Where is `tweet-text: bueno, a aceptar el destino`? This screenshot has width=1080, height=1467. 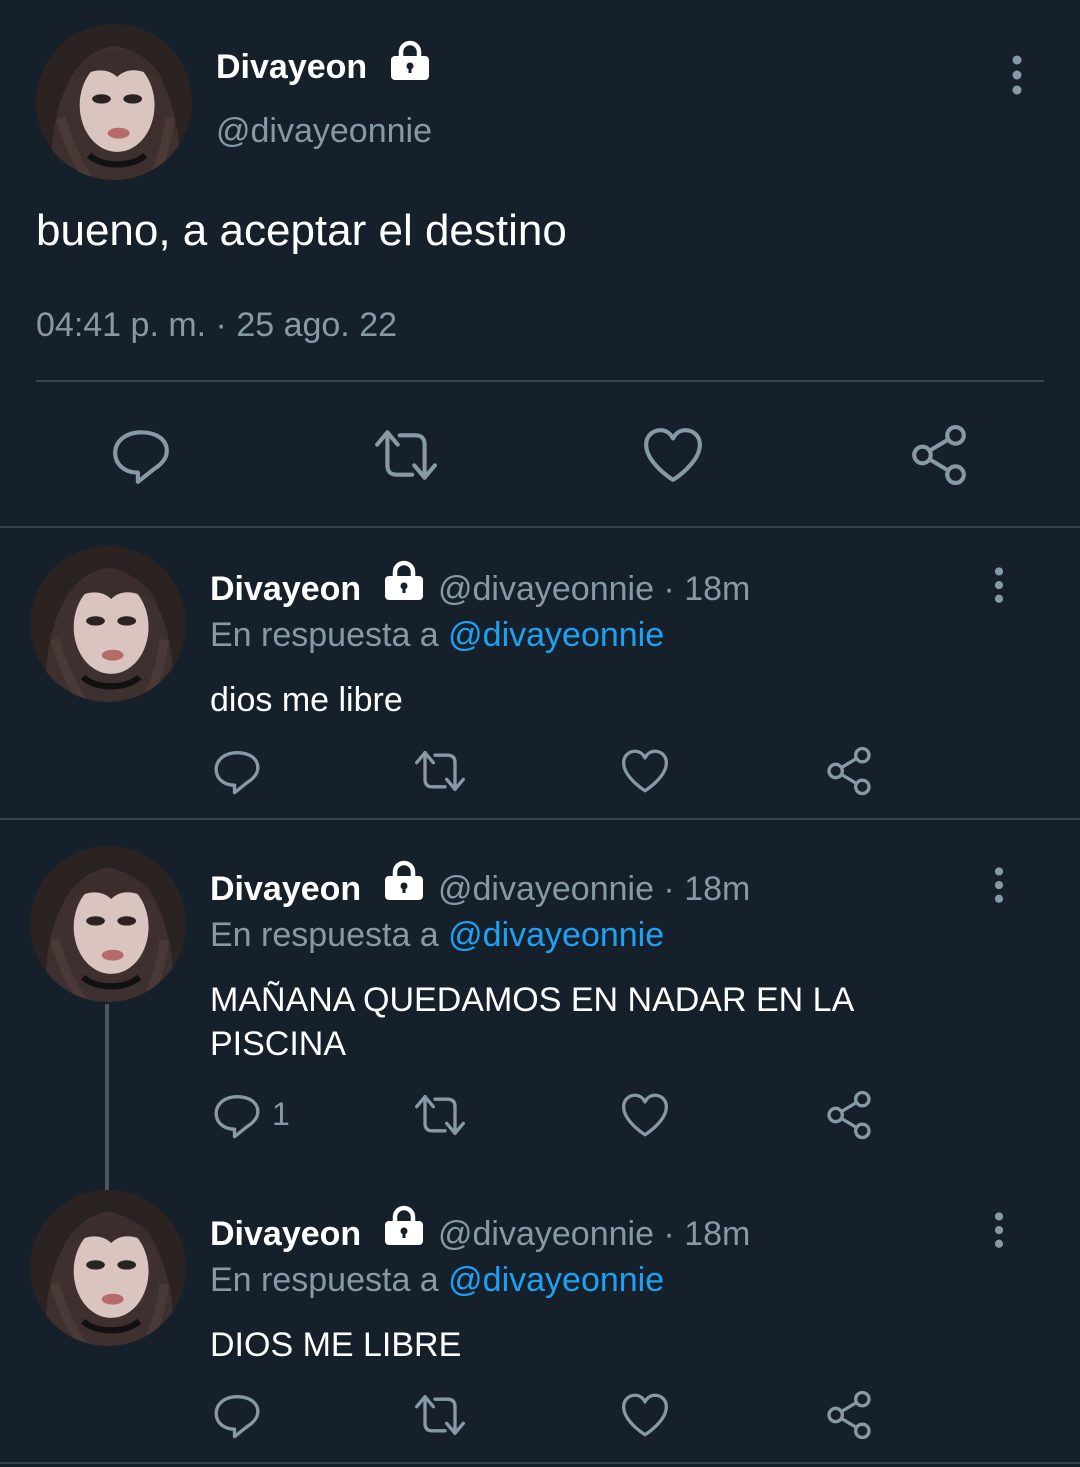 tweet-text: bueno, a aceptar el destino is located at coordinates (301, 230).